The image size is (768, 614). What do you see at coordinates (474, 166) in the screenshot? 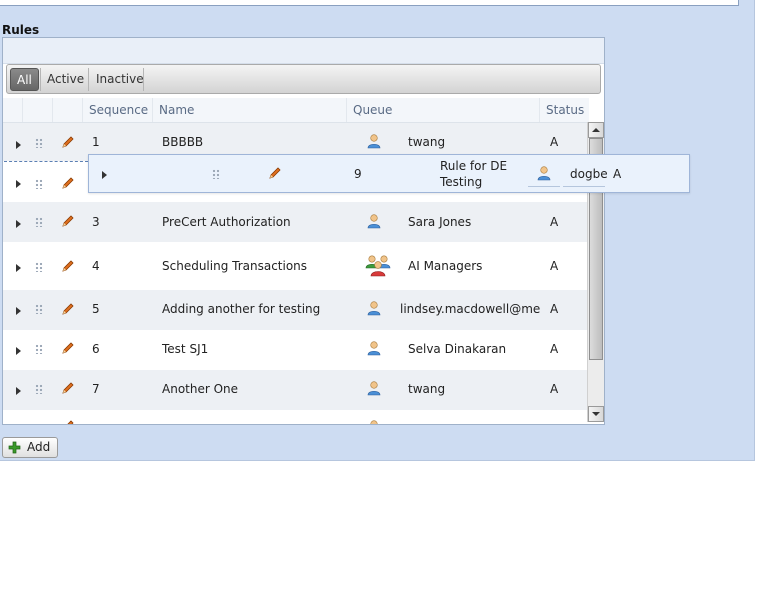
I see `name-cell-line1: Rule for DE` at bounding box center [474, 166].